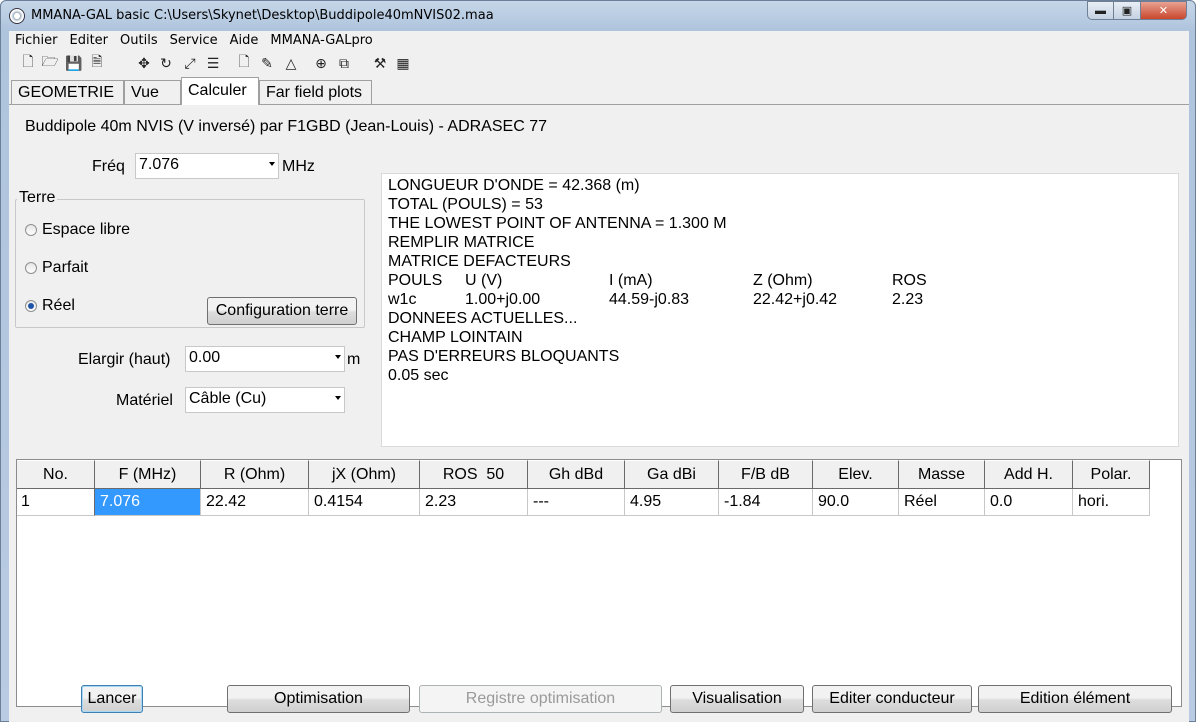 The width and height of the screenshot is (1196, 722). What do you see at coordinates (1100, 10) in the screenshot?
I see `minimize-button: ▬` at bounding box center [1100, 10].